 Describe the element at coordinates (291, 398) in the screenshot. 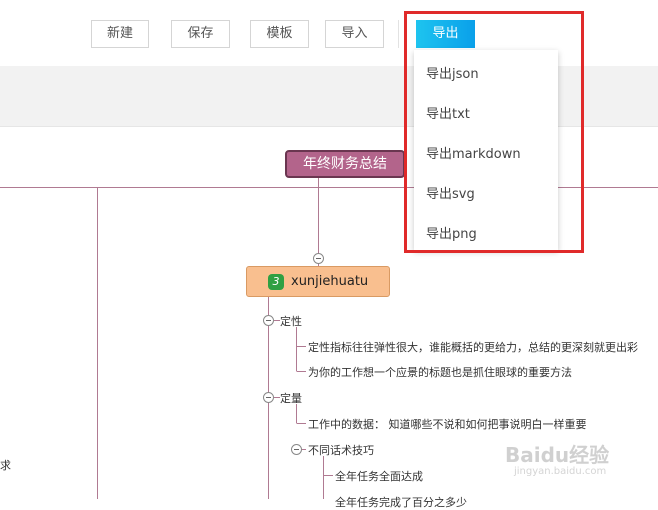

I see `branch-label-quantitative: 定量` at that location.